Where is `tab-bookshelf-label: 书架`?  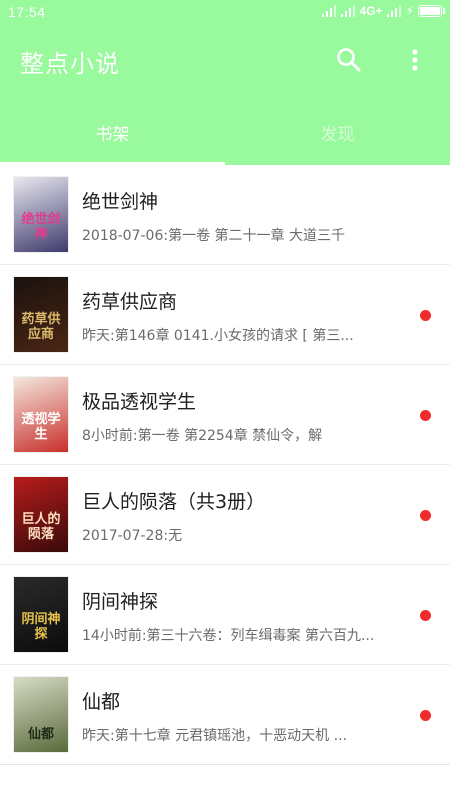 tab-bookshelf-label: 书架 is located at coordinates (112, 135).